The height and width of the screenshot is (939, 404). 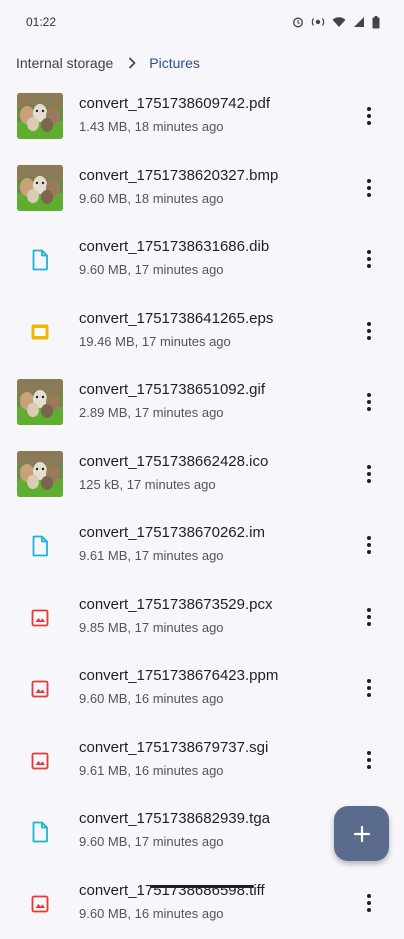 I want to click on file-name: convert_1751738651092.gif, so click(x=172, y=389).